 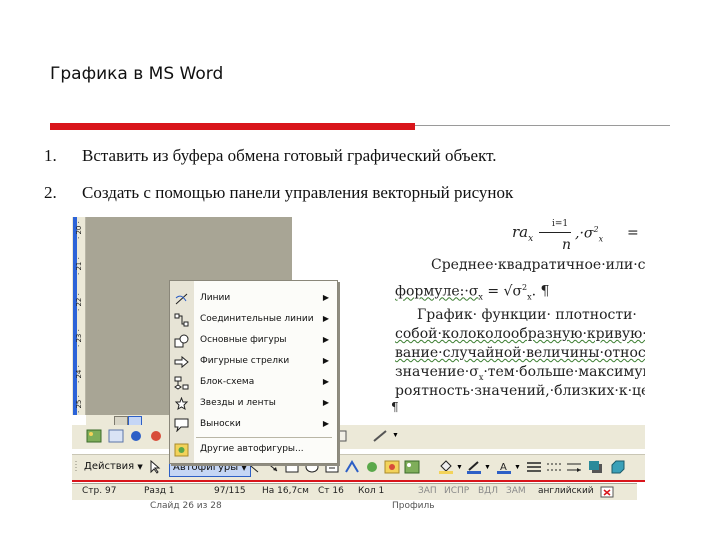 I want to click on menu-item-basic-shapes: Основные фигуры ▶, so click(x=253, y=341).